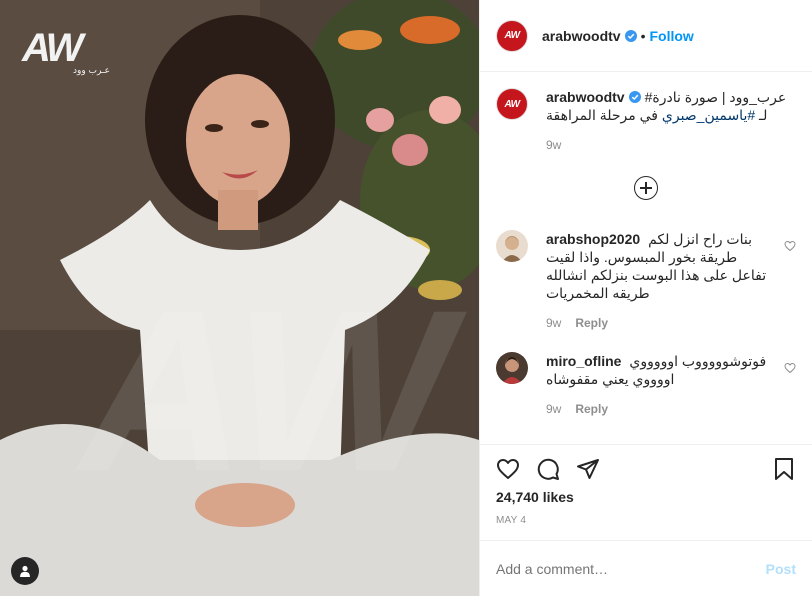 This screenshot has height=596, width=812. I want to click on bookmark-icon, so click(784, 469).